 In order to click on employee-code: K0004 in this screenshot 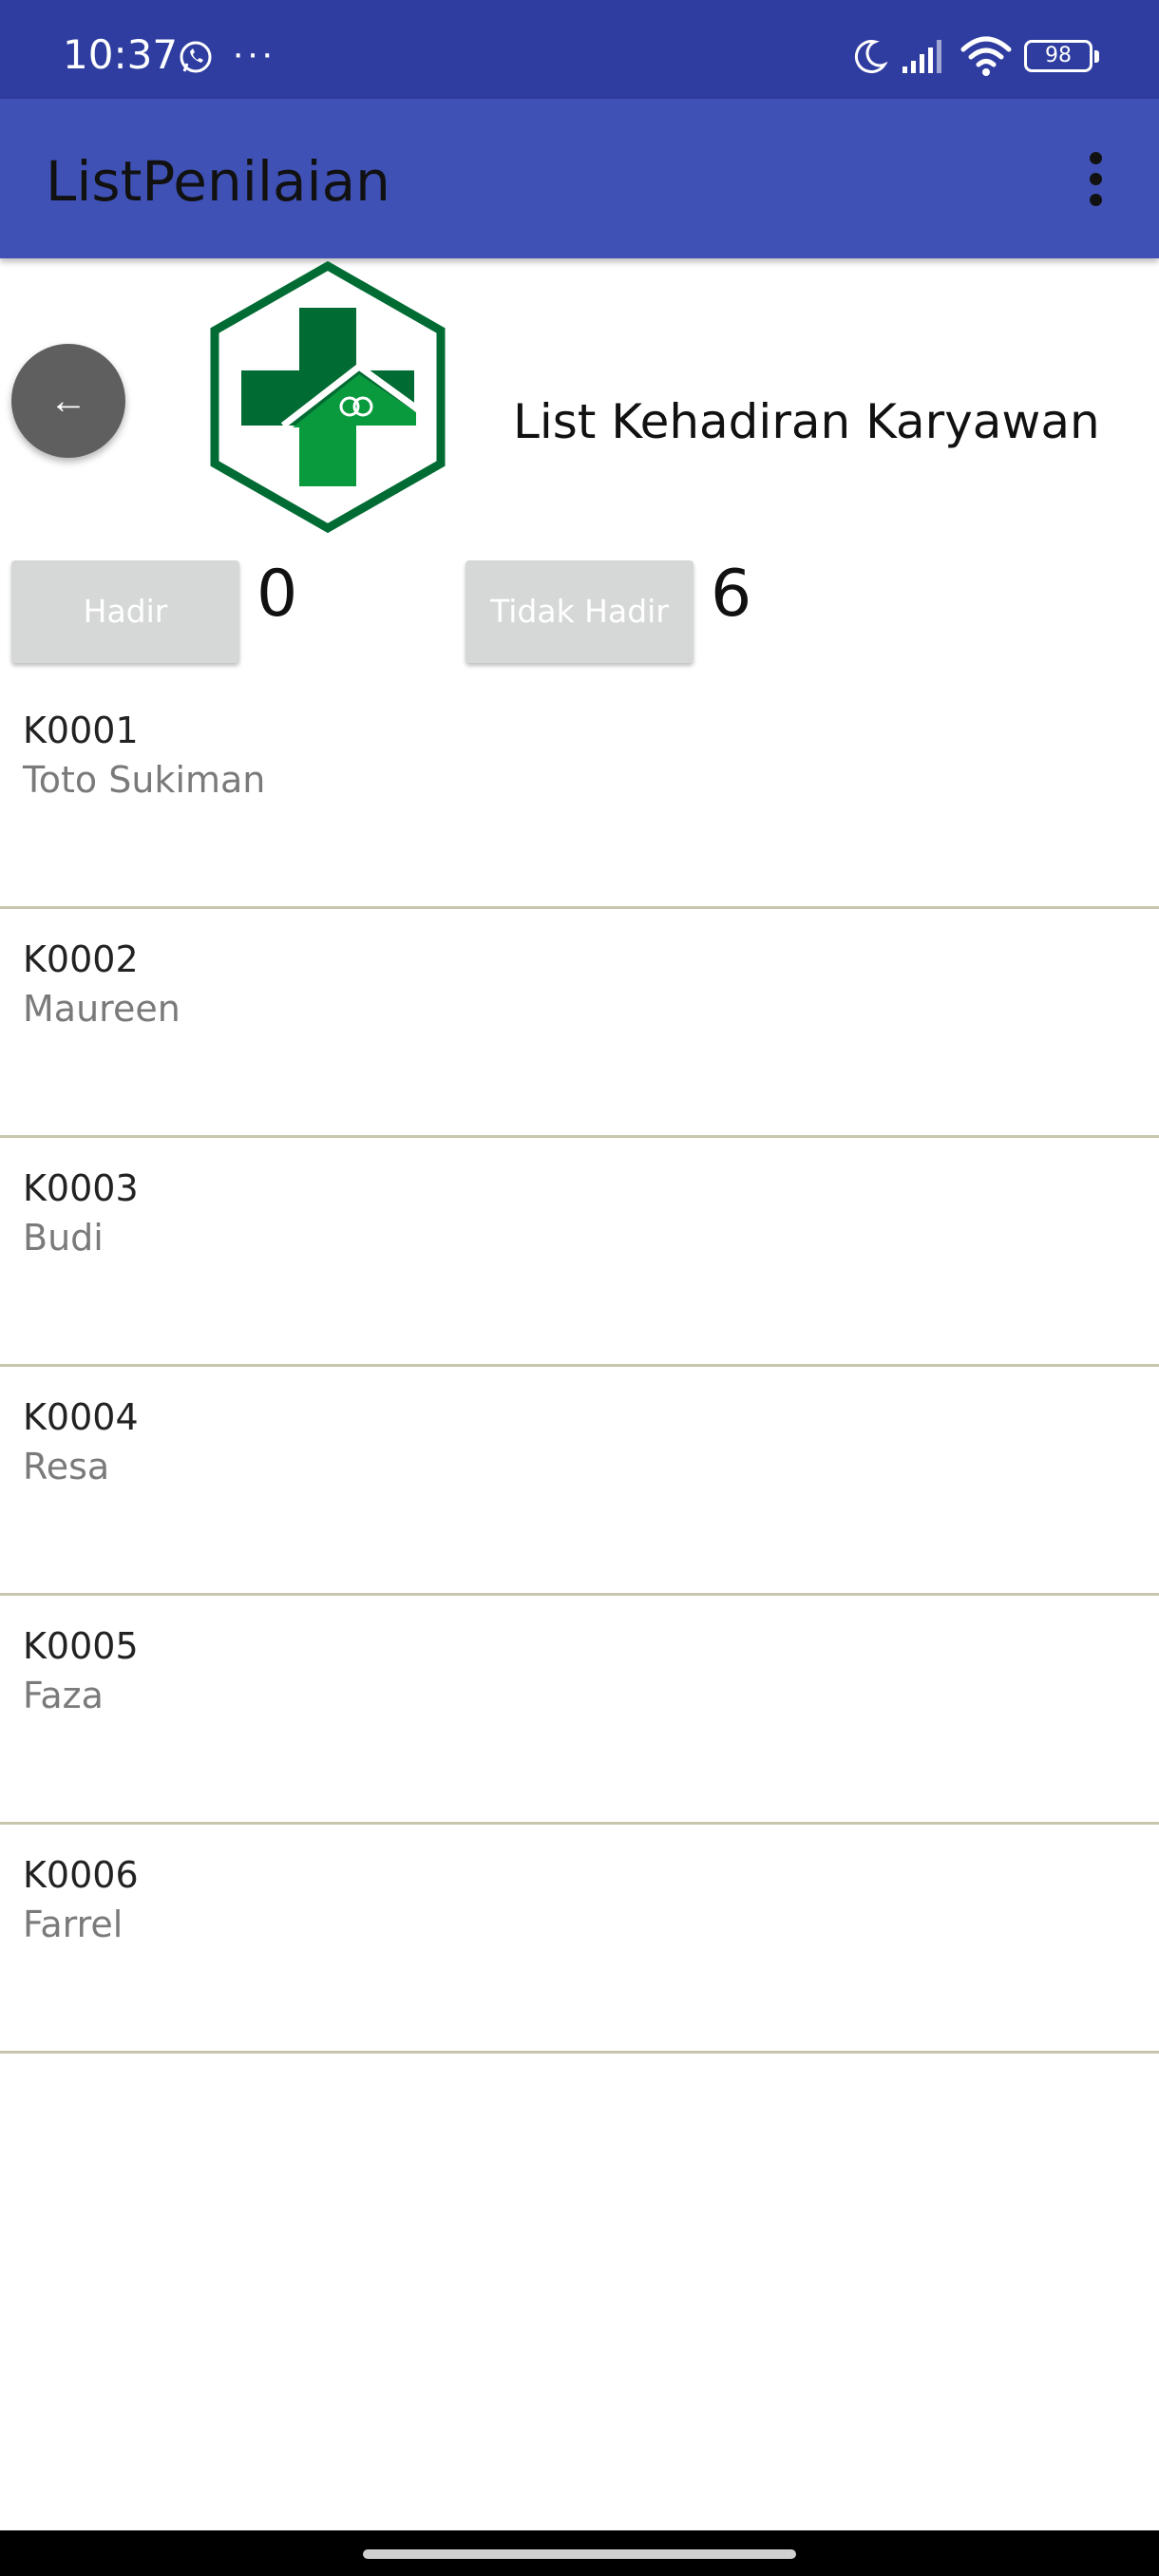, I will do `click(81, 1417)`.